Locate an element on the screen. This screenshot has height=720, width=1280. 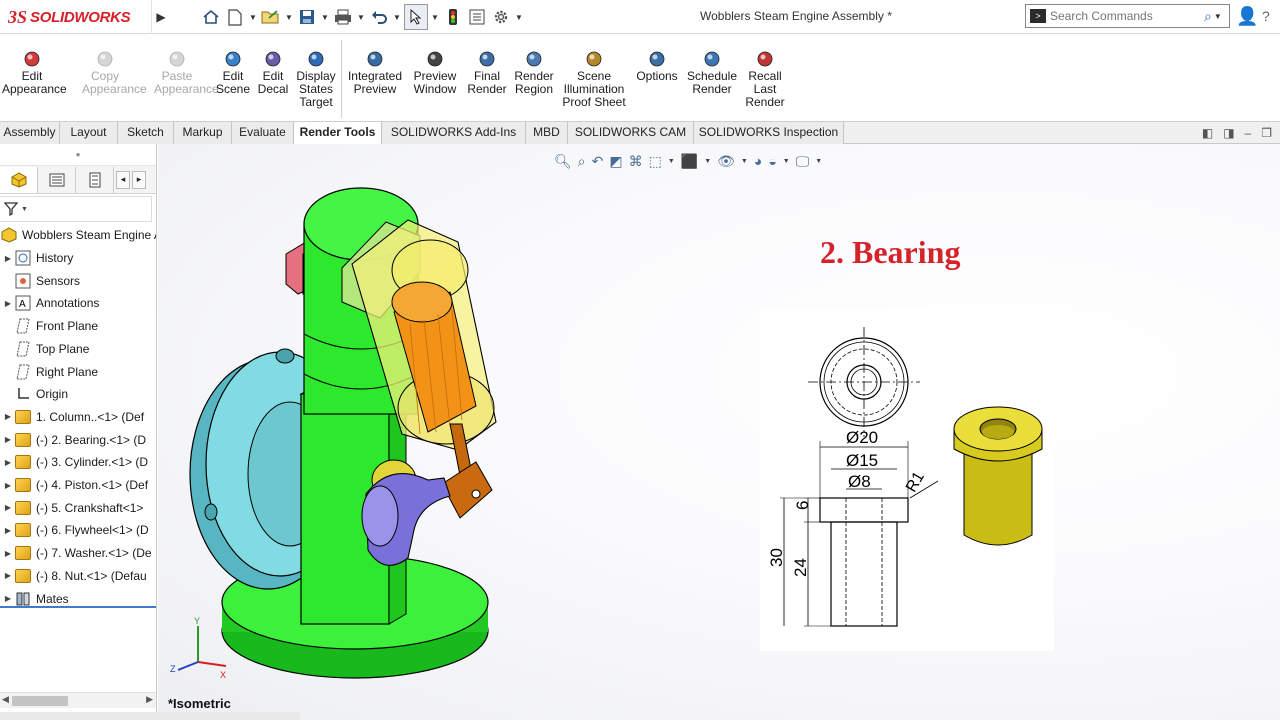
user-account-icon: 👤 is located at coordinates (1247, 16).